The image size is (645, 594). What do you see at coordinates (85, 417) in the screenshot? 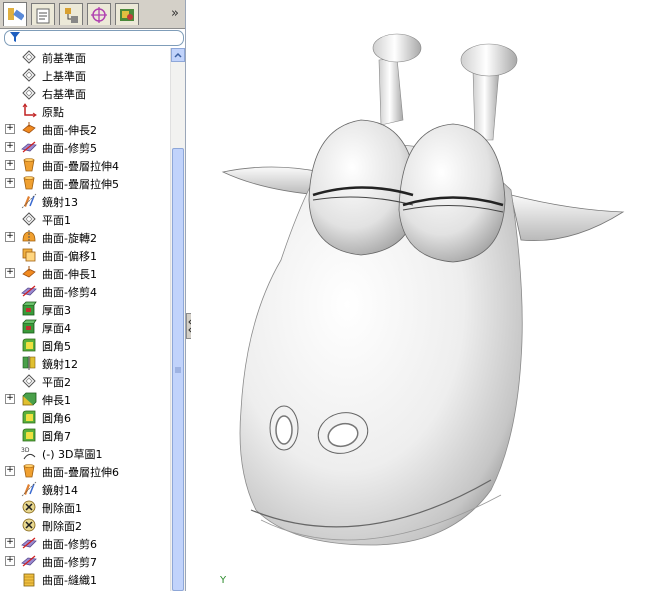
I see `tree-item: 圓角6` at bounding box center [85, 417].